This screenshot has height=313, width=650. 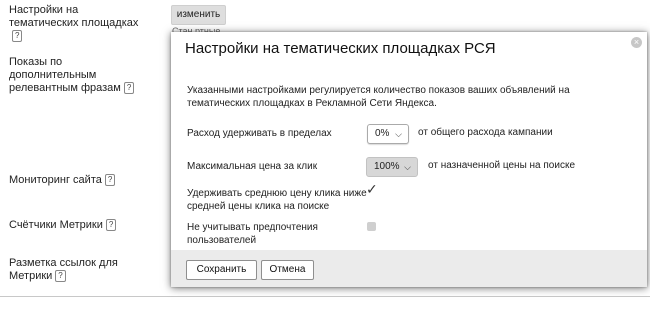 What do you see at coordinates (74, 16) in the screenshot?
I see `settings-label: Настройки на тематических площадках` at bounding box center [74, 16].